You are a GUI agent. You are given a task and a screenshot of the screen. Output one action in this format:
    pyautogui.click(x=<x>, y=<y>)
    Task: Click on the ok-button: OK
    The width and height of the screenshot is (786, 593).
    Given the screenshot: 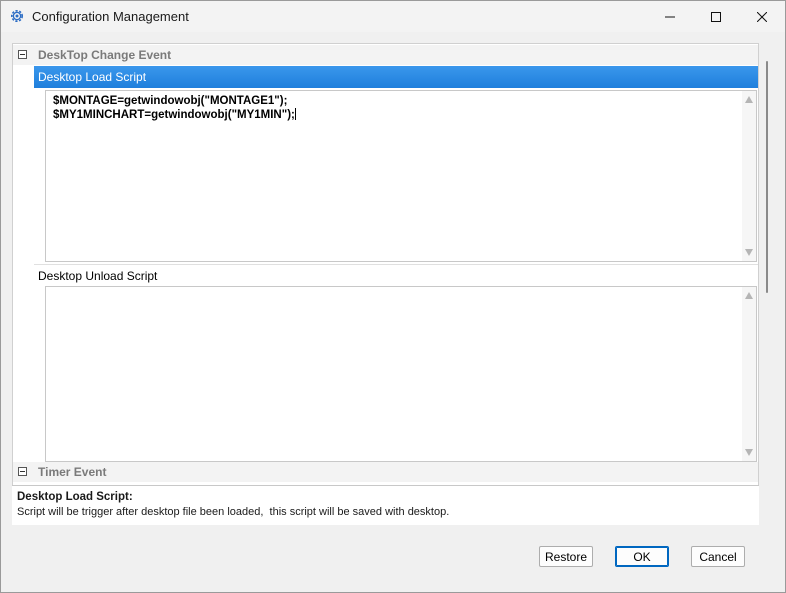 What is the action you would take?
    pyautogui.click(x=642, y=556)
    